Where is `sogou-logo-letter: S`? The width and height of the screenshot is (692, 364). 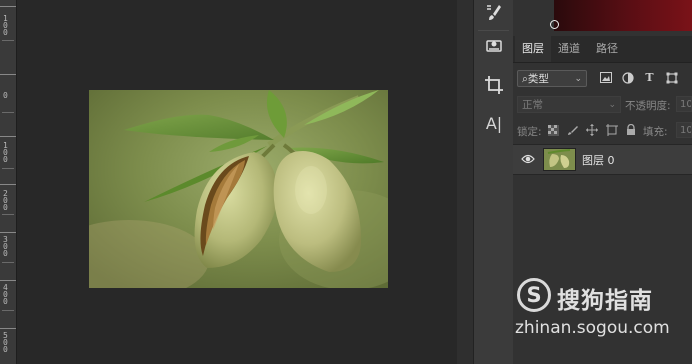 sogou-logo-letter: S is located at coordinates (534, 295).